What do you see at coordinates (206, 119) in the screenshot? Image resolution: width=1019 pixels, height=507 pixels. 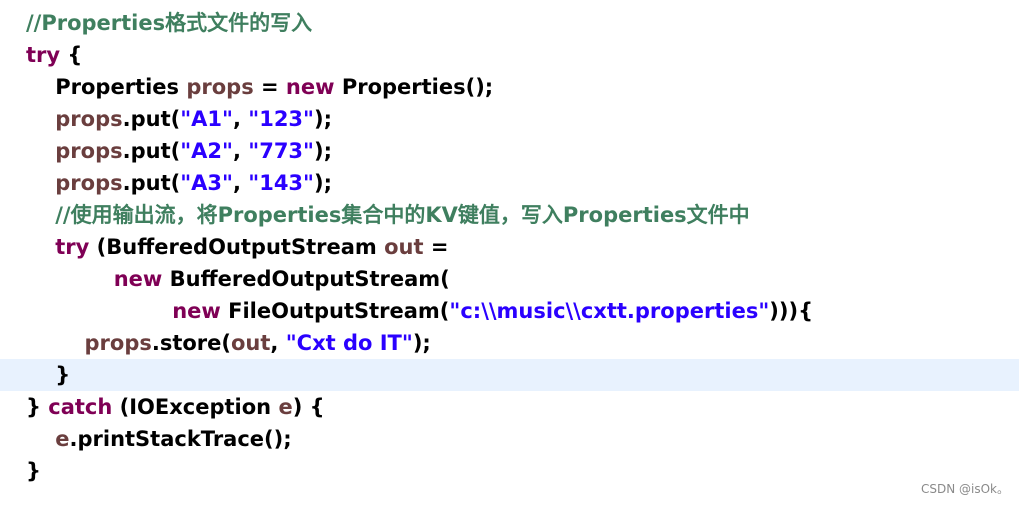 I see `token-string: "A1"` at bounding box center [206, 119].